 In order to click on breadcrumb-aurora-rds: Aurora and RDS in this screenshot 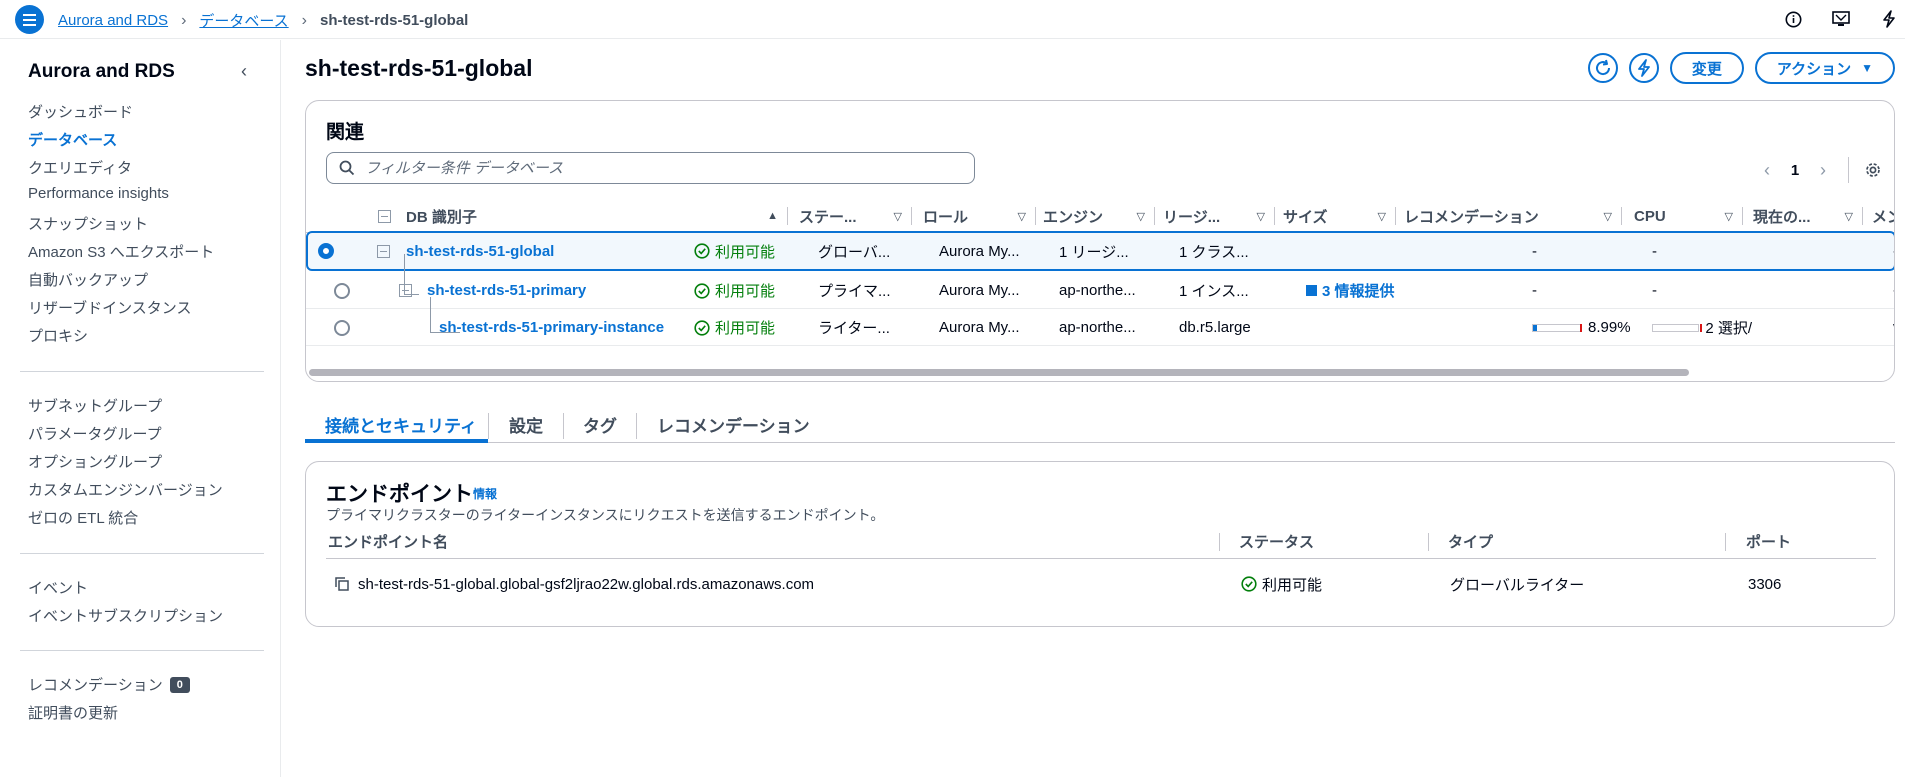, I will do `click(113, 20)`.